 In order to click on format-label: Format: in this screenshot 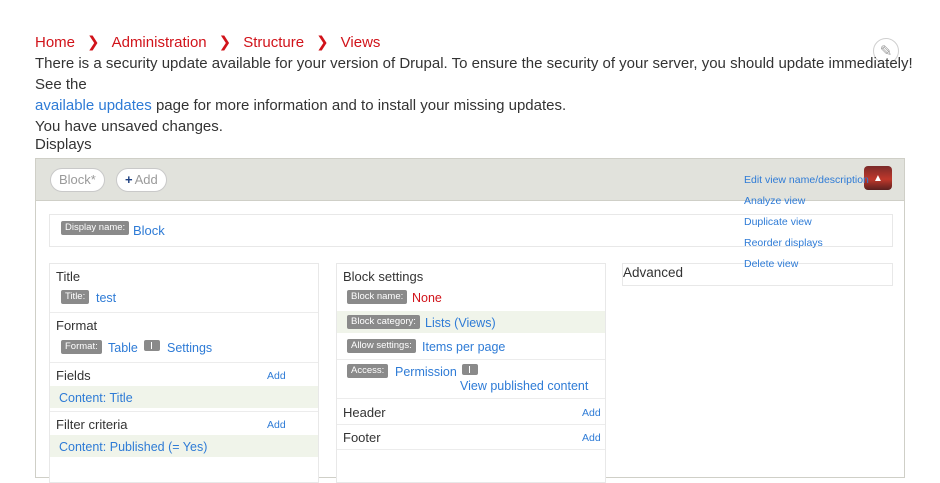, I will do `click(81, 347)`.